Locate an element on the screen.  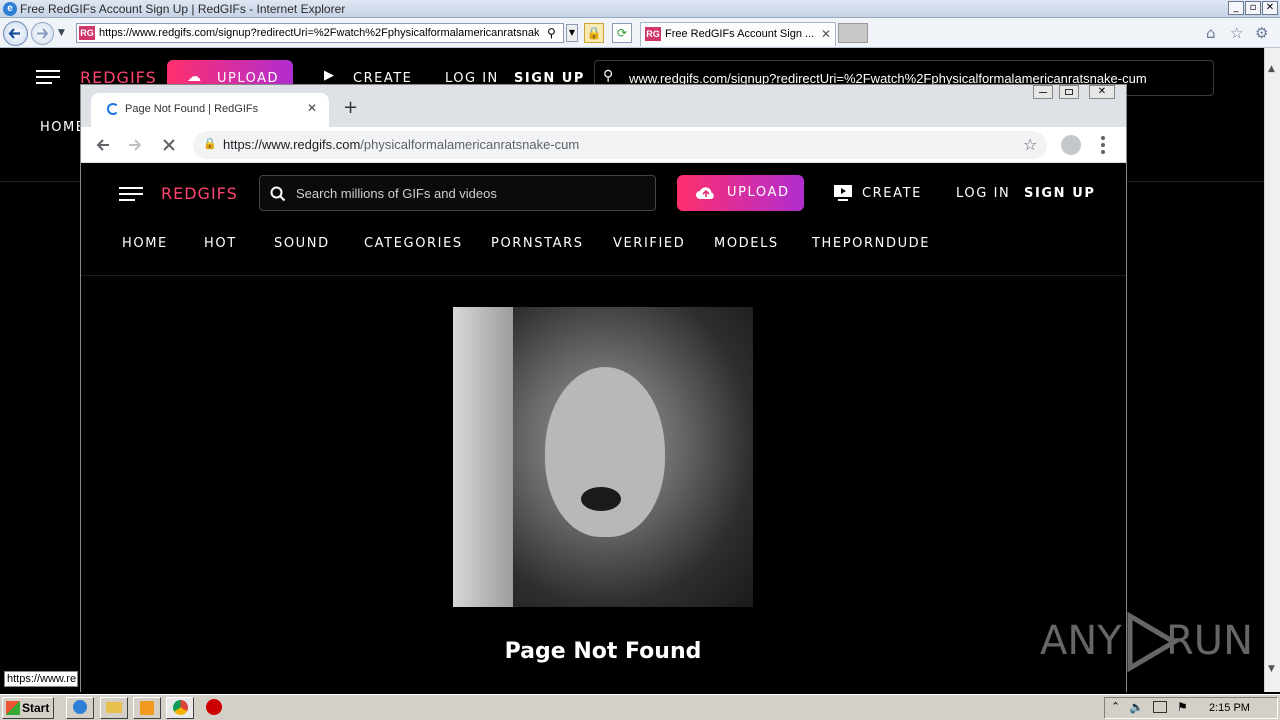
address-dropdown-icon: ▼ is located at coordinates (572, 33).